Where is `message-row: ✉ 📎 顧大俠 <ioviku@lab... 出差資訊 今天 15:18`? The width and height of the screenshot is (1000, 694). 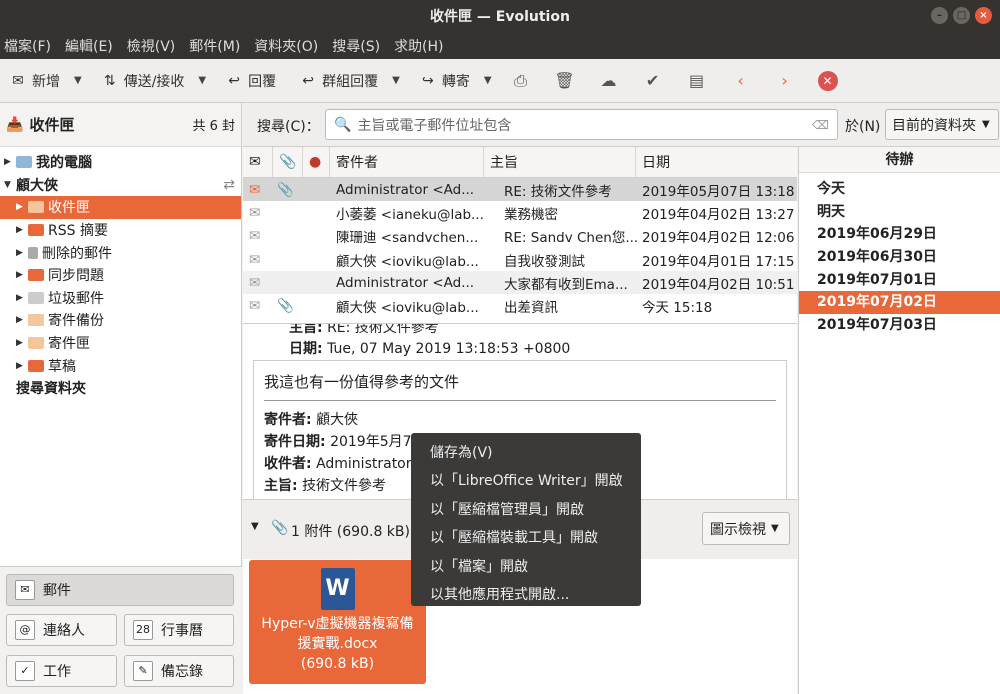
message-row: ✉ 📎 顧大俠 <ioviku@lab... 出差資訊 今天 15:18 is located at coordinates (520, 305).